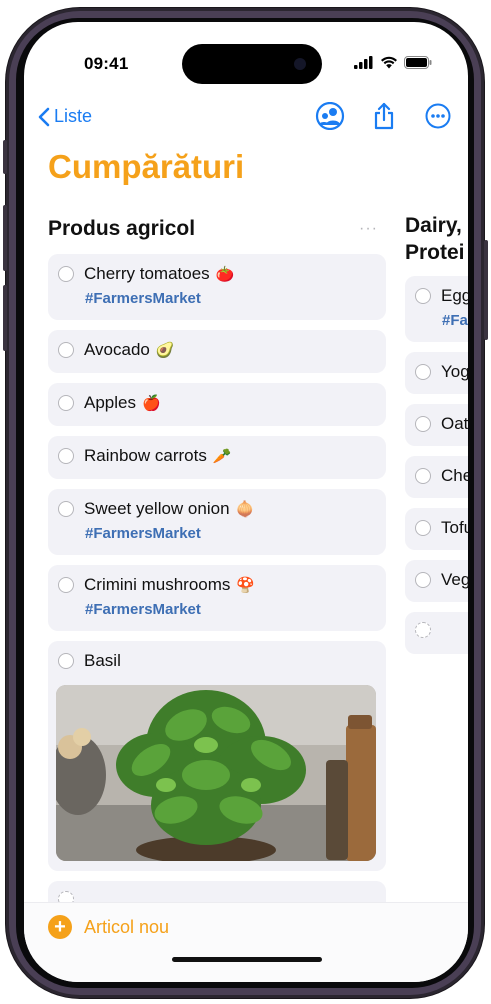  What do you see at coordinates (122, 228) in the screenshot?
I see `section-title: Produs agricol` at bounding box center [122, 228].